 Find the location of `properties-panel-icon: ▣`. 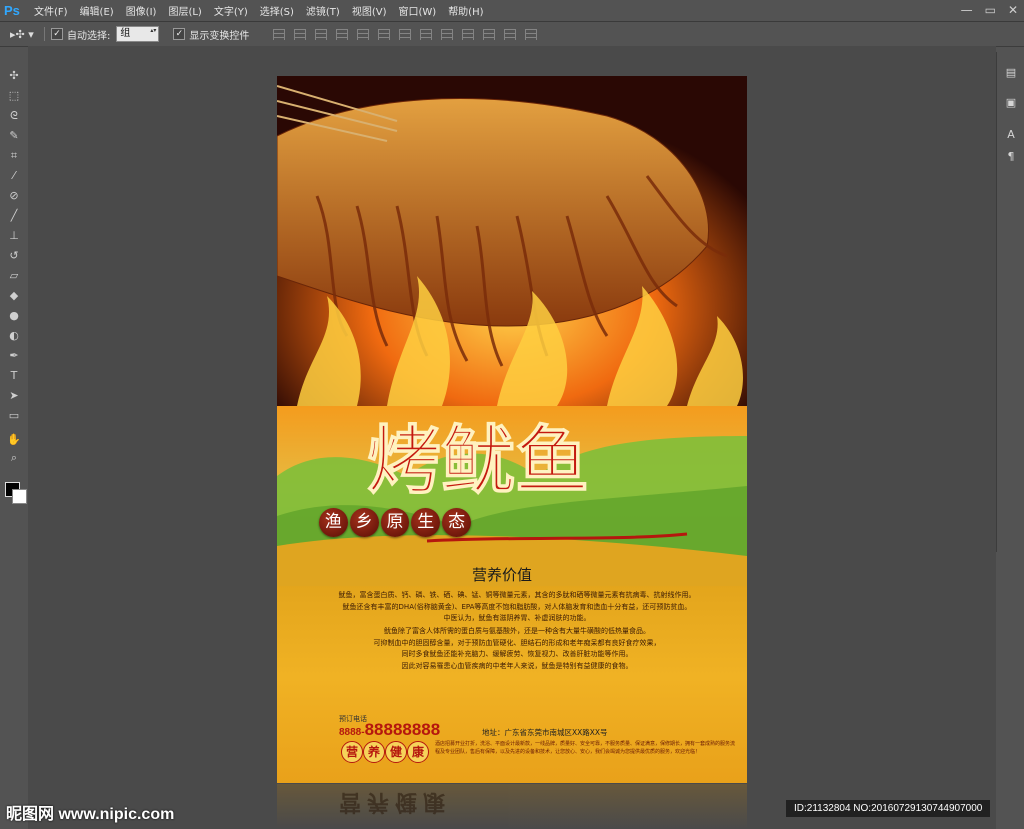

properties-panel-icon: ▣ is located at coordinates (1011, 103).